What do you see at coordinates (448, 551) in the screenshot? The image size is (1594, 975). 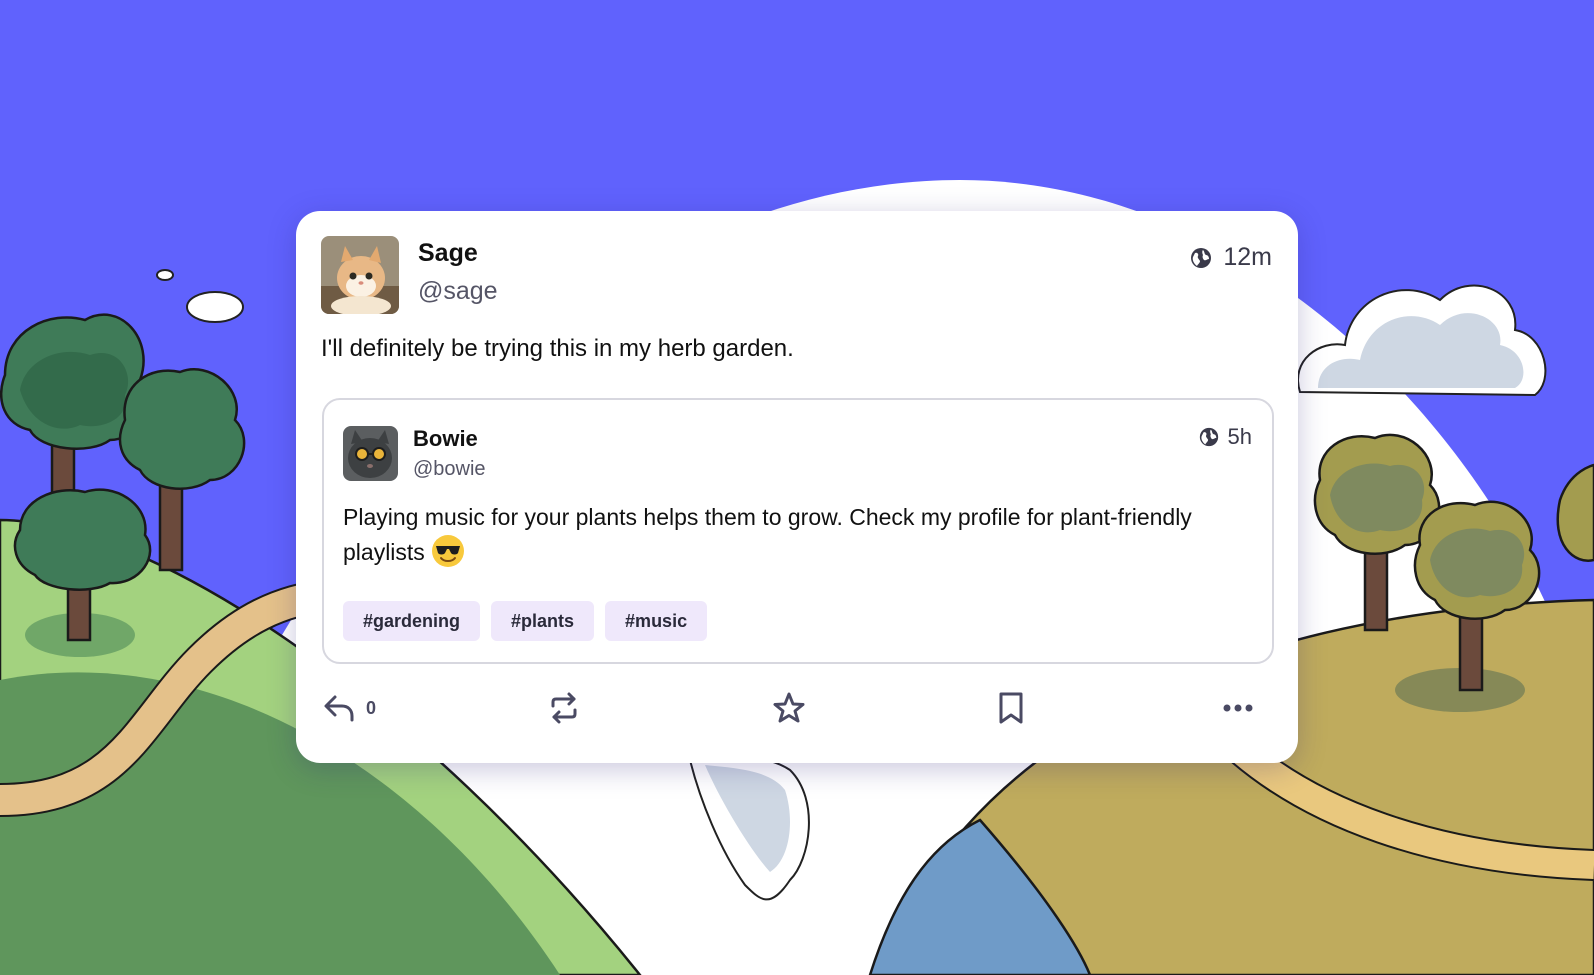 I see `sunglasses-emoji-icon` at bounding box center [448, 551].